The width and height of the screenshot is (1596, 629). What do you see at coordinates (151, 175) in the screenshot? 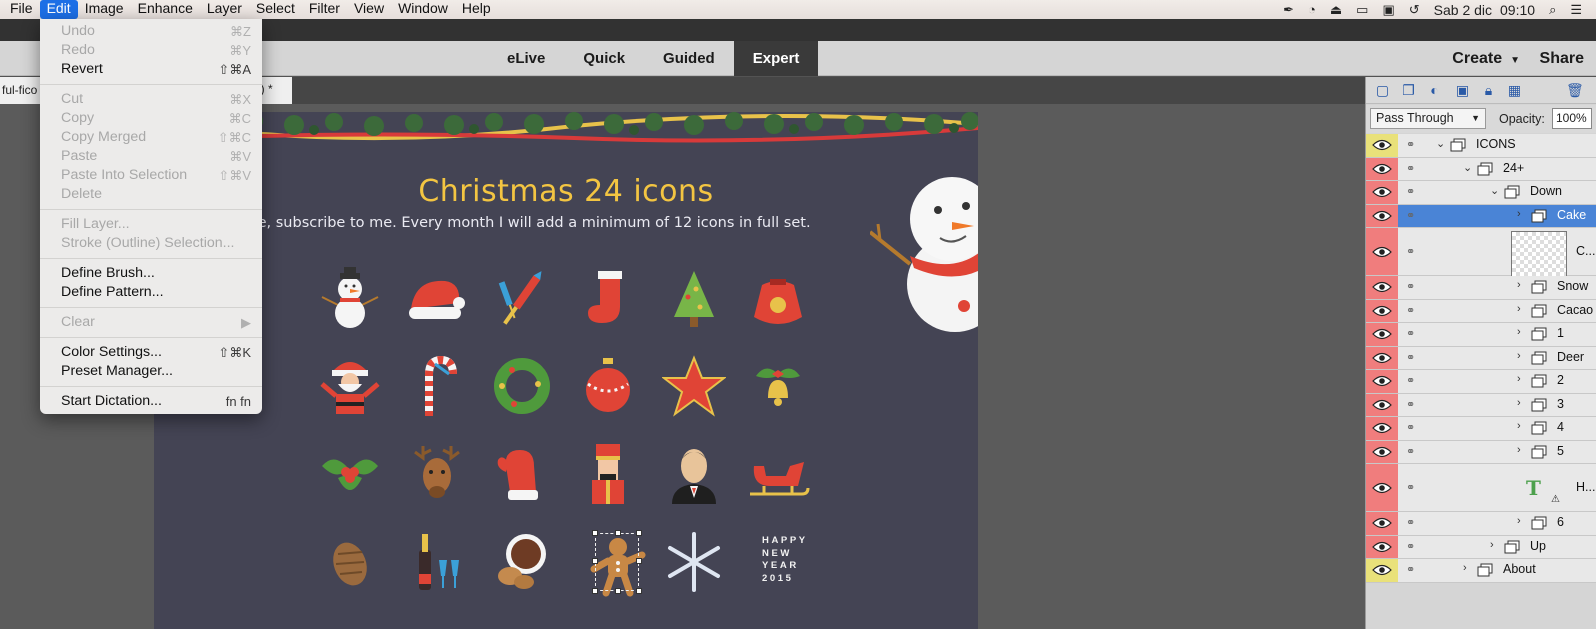
I see `menu-item-paste-into-selection: Paste Into Selection ⇧⌘V` at bounding box center [151, 175].